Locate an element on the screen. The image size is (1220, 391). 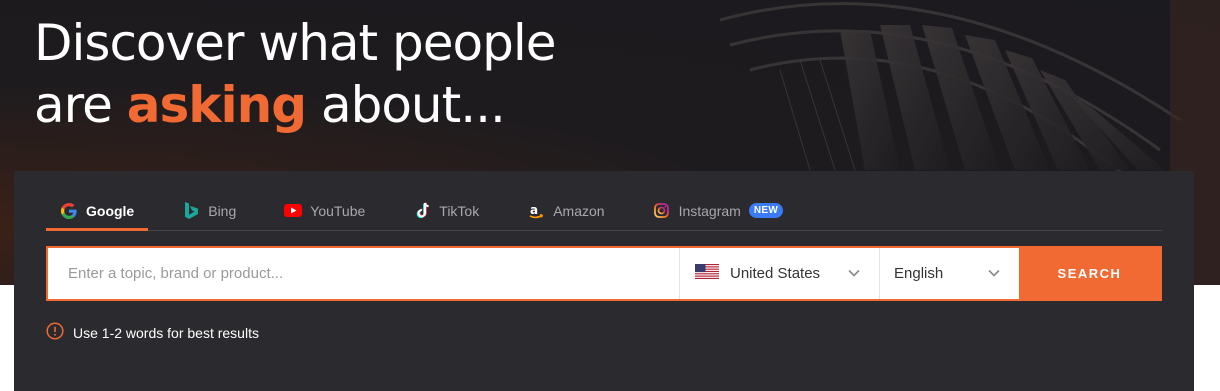
search-input is located at coordinates (363, 273).